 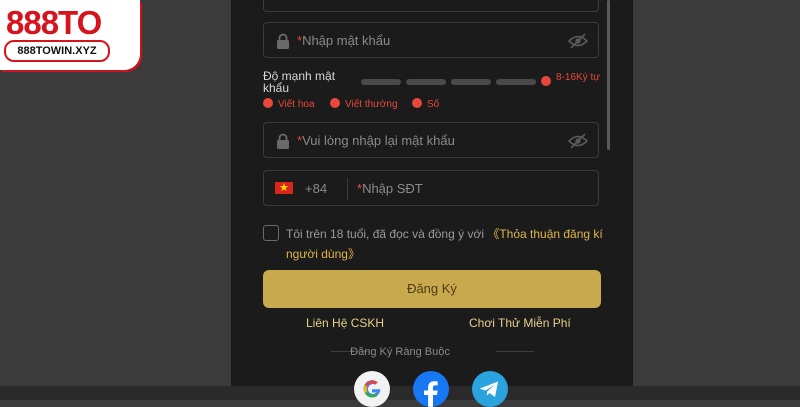 I want to click on free-trial-link: Chơi Thử Miễn Phí, so click(x=520, y=323).